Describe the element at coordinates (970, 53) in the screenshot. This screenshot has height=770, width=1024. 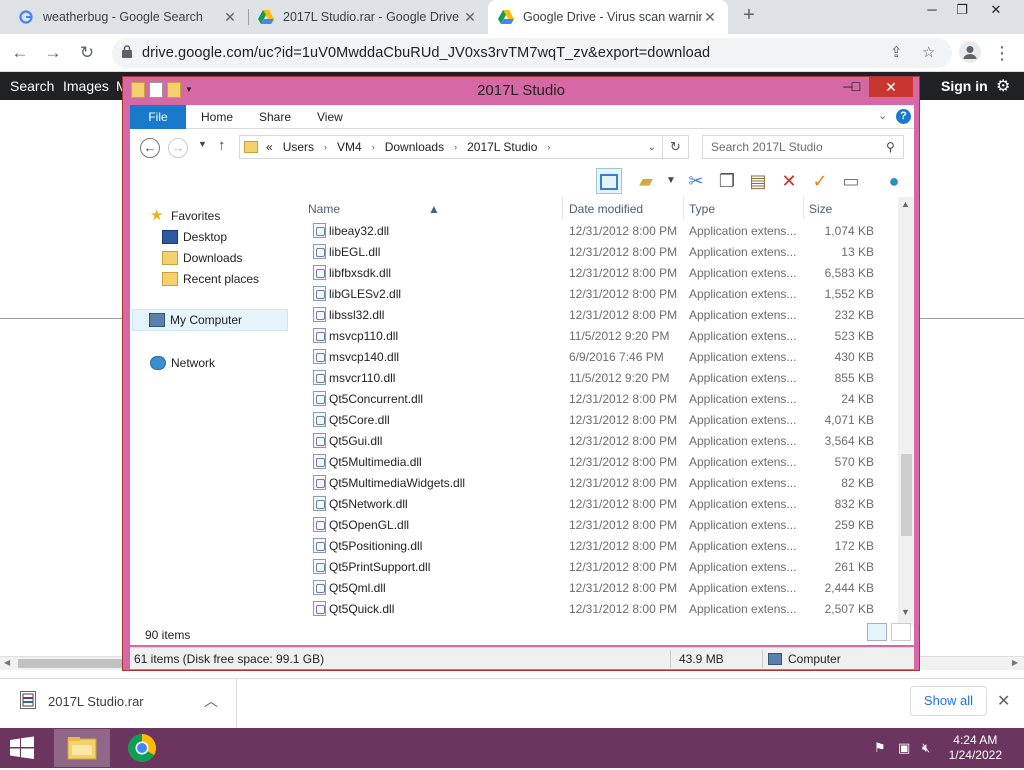
I see `profile-icon` at that location.